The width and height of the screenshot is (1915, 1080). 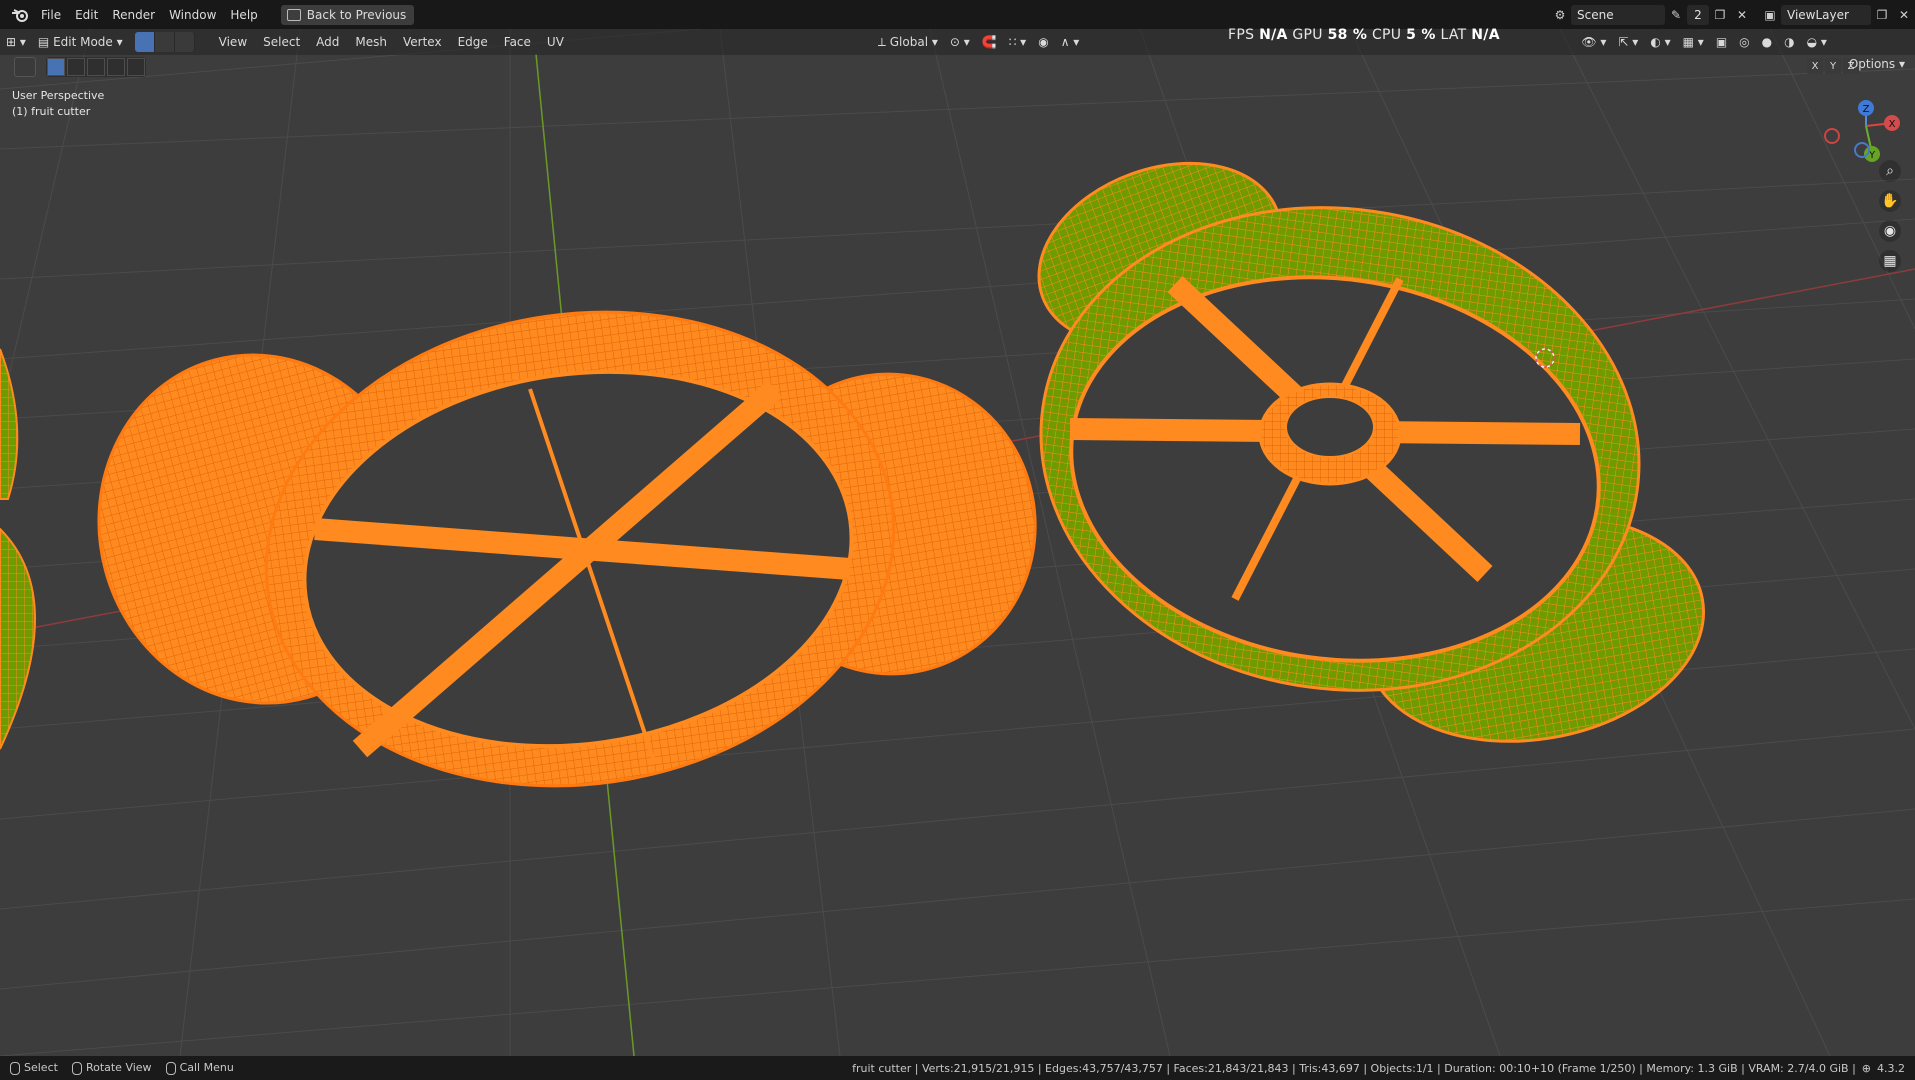 I want to click on scene-selector-area: ⚙ Scene ✎ 2 ❐ ✕ ▣ ViewLayer ❐ ✕, so click(x=1732, y=14).